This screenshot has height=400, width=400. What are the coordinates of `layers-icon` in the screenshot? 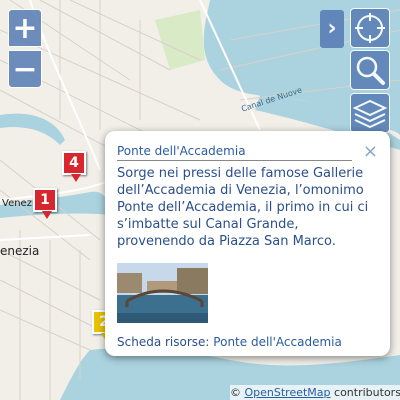 It's located at (370, 114).